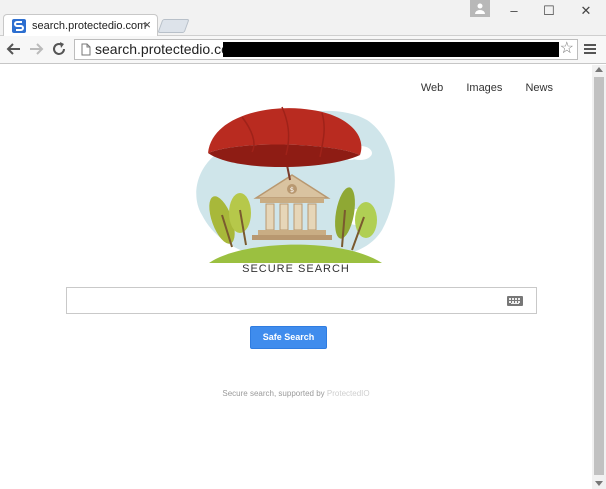  I want to click on footer: Secure search, supported by ProtectedIO, so click(296, 393).